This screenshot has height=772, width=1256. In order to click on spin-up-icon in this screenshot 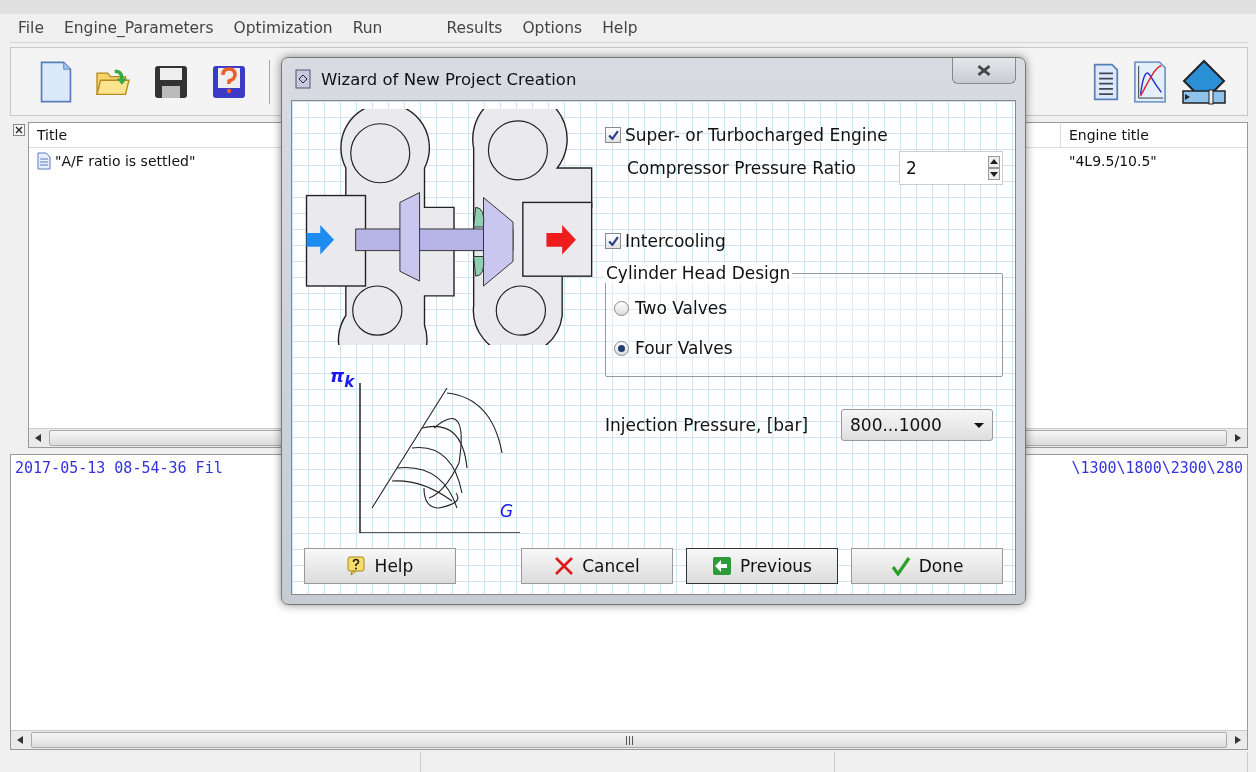, I will do `click(994, 162)`.